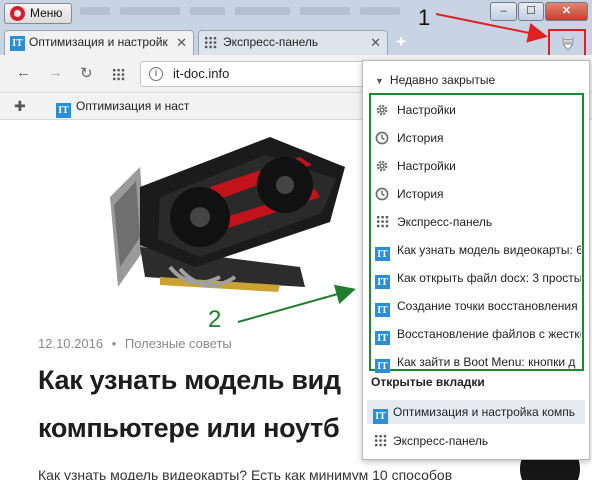 The width and height of the screenshot is (592, 480). I want to click on bookmark-label: Оптимизация и наст, so click(133, 106).